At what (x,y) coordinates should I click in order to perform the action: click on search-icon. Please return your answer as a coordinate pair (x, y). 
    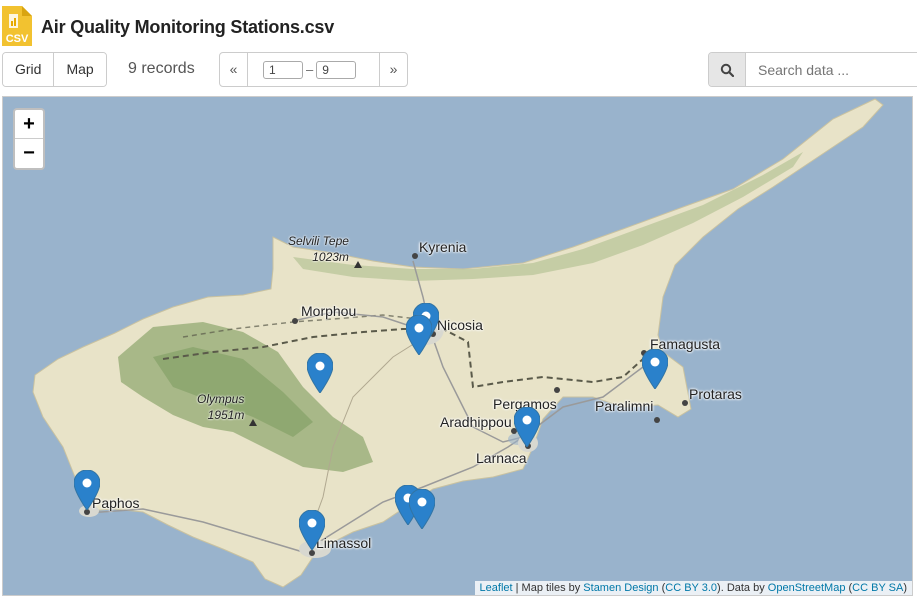
    Looking at the image, I should click on (727, 70).